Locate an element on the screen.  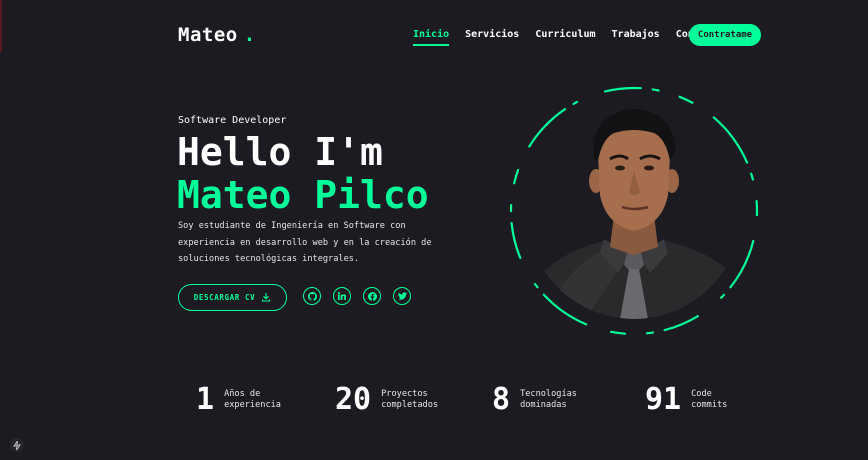
profile-photo is located at coordinates (634, 211).